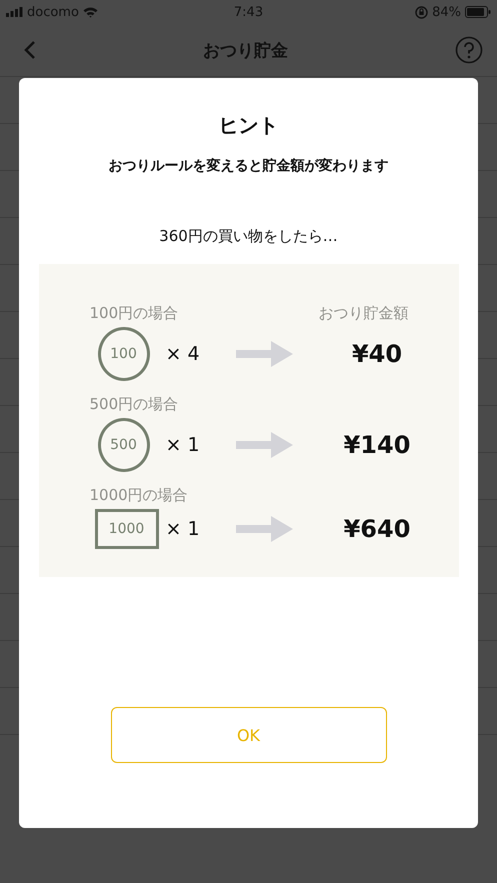 The image size is (497, 883). What do you see at coordinates (135, 313) in the screenshot?
I see `case-label: 100円の場合` at bounding box center [135, 313].